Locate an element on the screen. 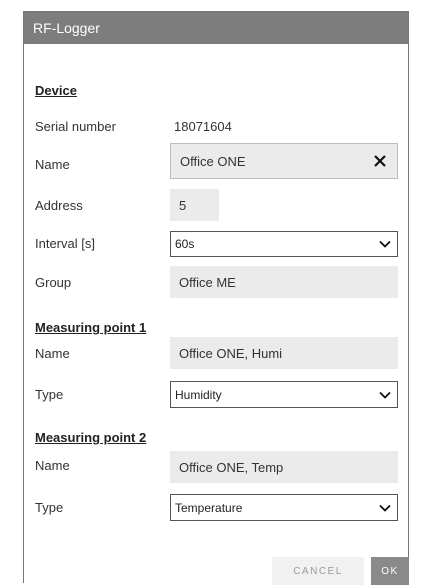 The width and height of the screenshot is (437, 585). serial-number-label: Serial number is located at coordinates (75, 126).